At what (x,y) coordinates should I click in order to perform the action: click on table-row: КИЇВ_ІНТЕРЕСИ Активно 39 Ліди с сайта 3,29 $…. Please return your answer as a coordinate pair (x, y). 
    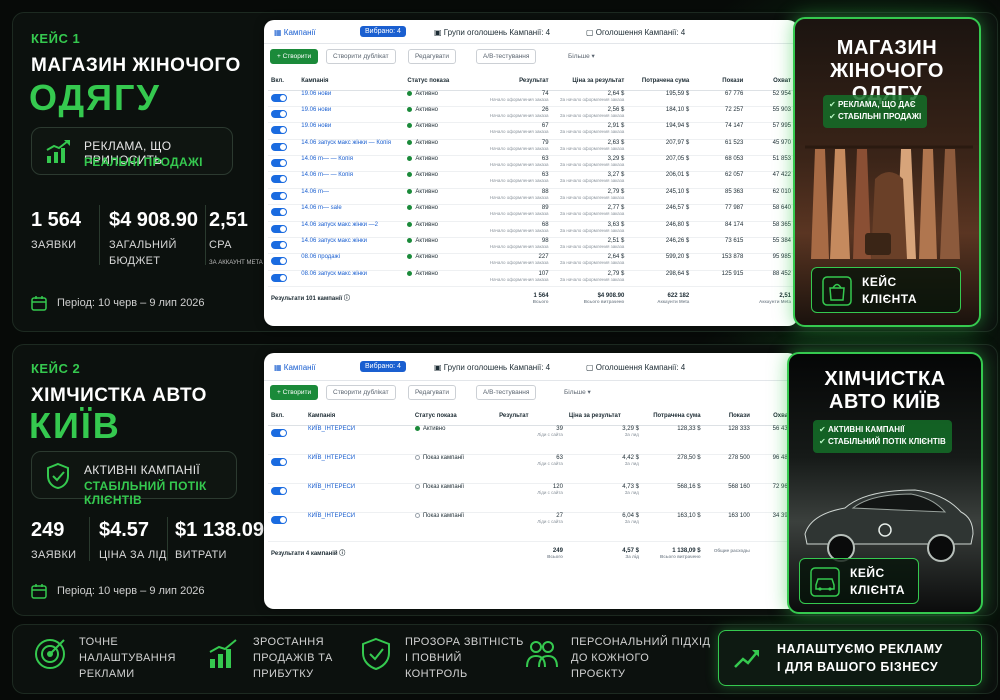
    Looking at the image, I should click on (531, 440).